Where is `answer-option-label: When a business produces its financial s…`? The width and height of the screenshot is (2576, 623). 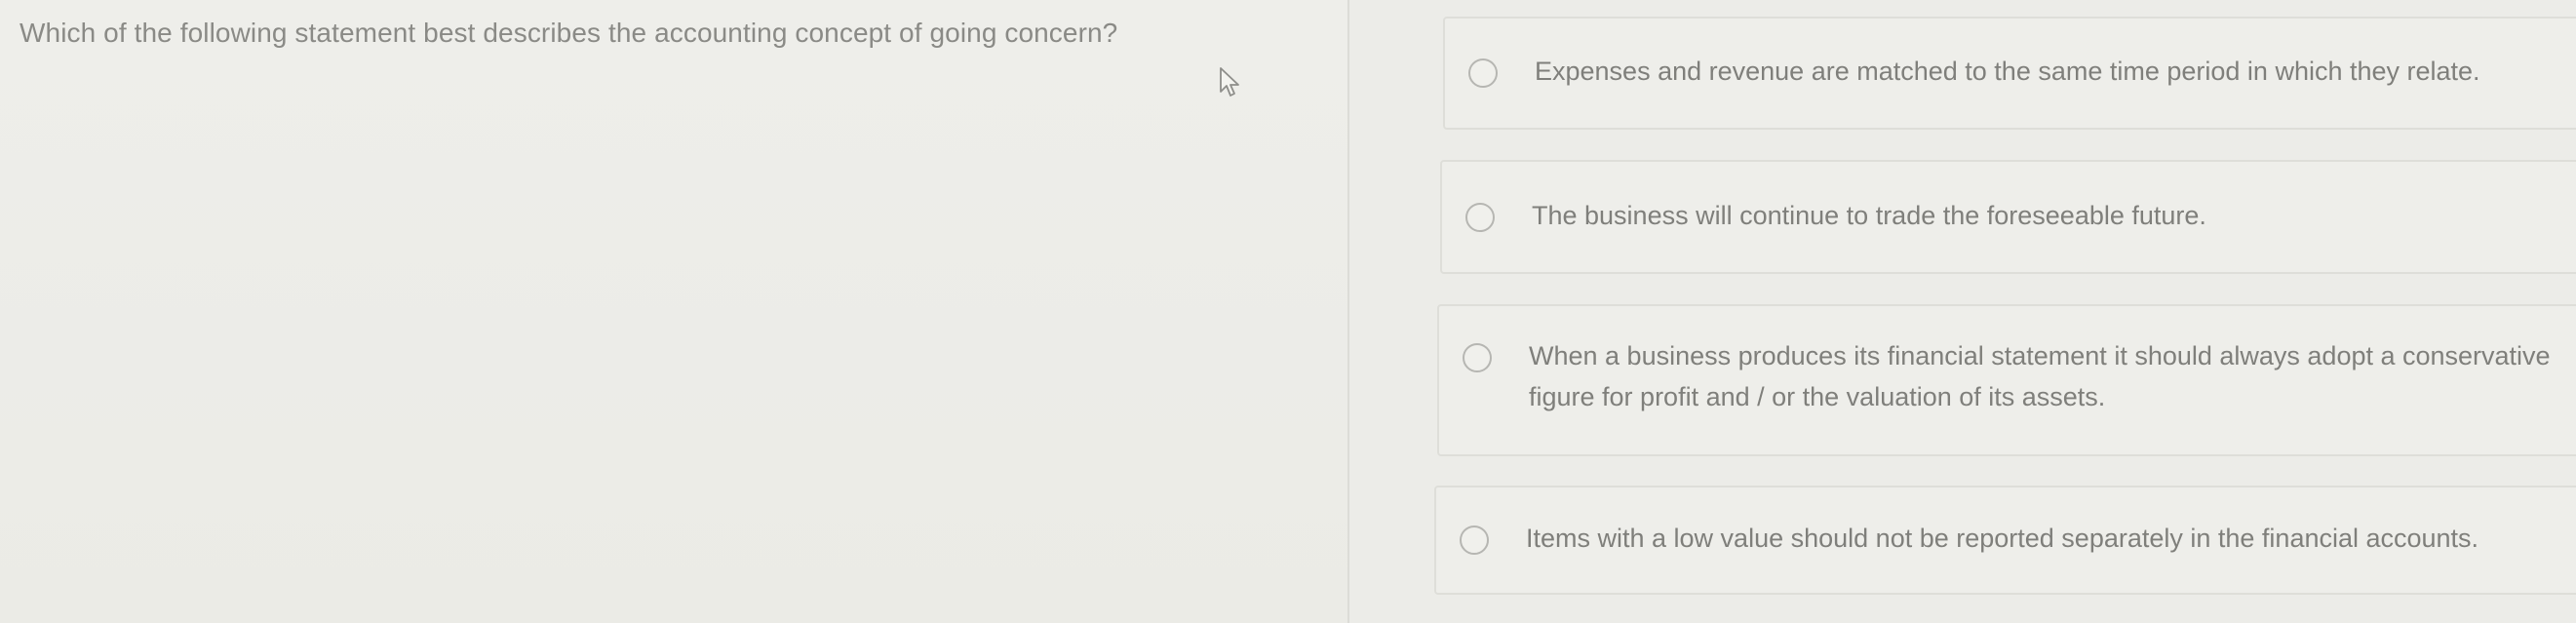
answer-option-label: When a business produces its financial s… is located at coordinates (2040, 376).